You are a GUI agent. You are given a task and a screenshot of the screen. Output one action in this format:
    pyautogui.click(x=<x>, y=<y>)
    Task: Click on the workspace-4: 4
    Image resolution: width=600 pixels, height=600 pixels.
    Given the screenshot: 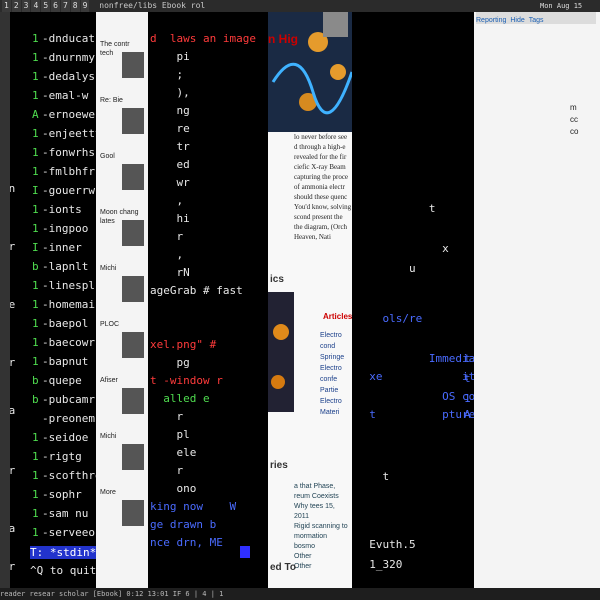 What is the action you would take?
    pyautogui.click(x=36, y=6)
    